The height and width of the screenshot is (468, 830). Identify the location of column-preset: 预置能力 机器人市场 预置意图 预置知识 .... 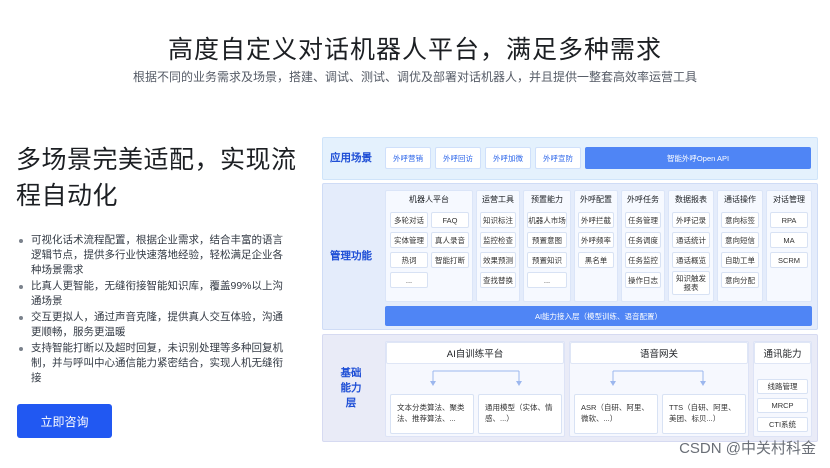
(547, 246).